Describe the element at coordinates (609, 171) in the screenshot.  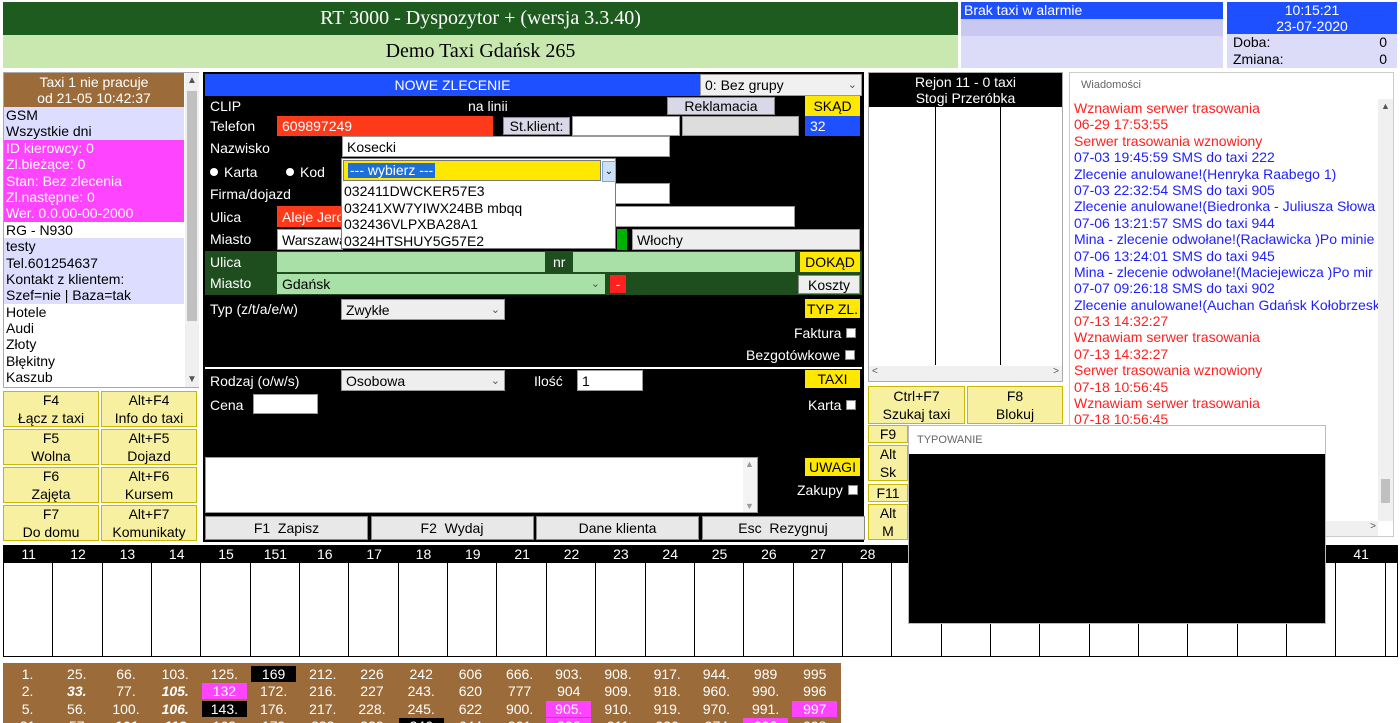
I see `code-dropdown-arrow: ⌄` at that location.